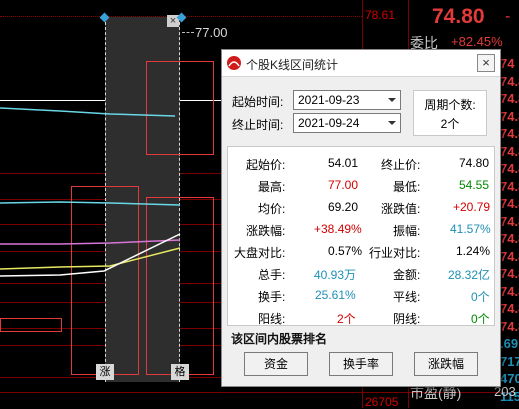  Describe the element at coordinates (450, 113) in the screenshot. I see `period-count-box: 周期个数: 2个` at that location.